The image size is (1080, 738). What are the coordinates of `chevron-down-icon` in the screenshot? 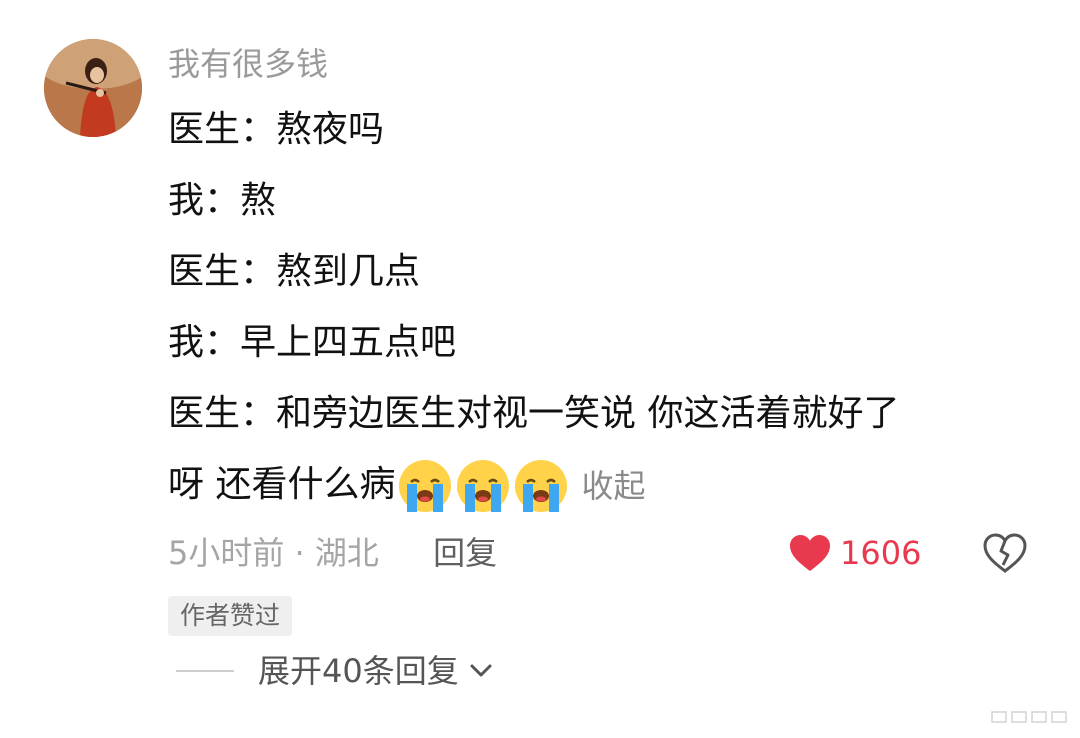 It's located at (481, 670).